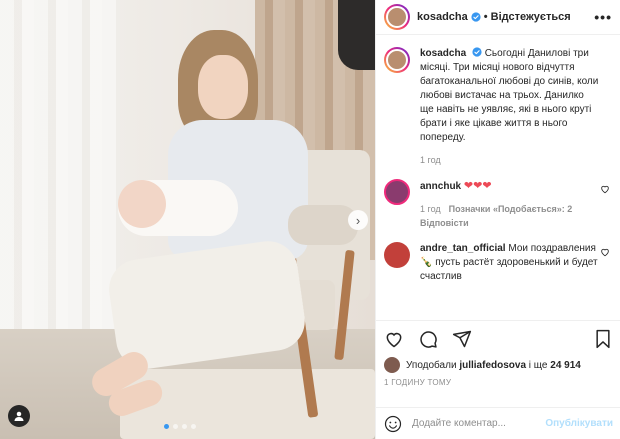 This screenshot has width=620, height=439. I want to click on add-comment-bar: Опублікувати, so click(498, 423).